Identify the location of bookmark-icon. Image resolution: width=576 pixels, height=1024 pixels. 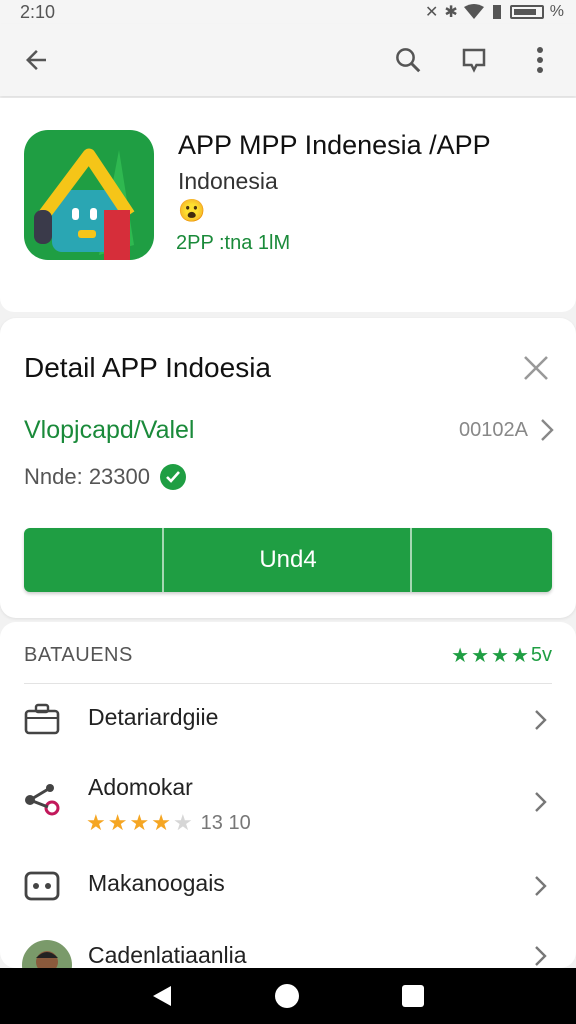
(474, 60).